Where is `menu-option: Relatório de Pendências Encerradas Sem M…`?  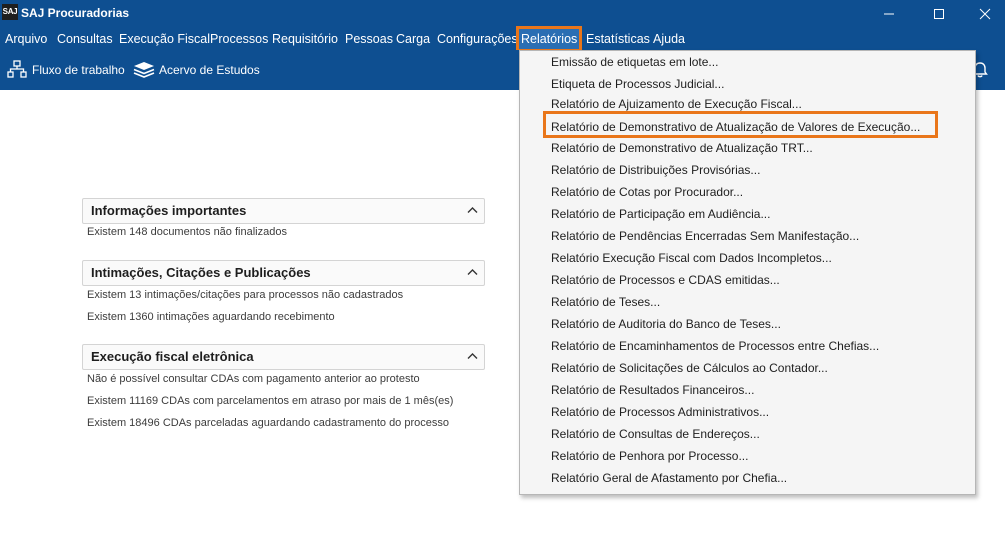 menu-option: Relatório de Pendências Encerradas Sem M… is located at coordinates (705, 236).